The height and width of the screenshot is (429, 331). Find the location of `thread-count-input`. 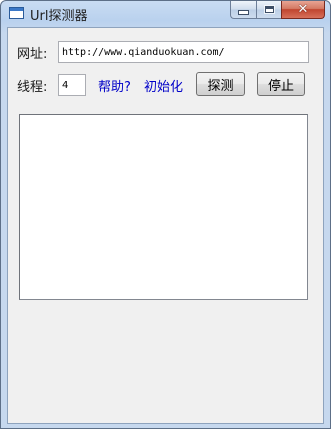

thread-count-input is located at coordinates (72, 85).